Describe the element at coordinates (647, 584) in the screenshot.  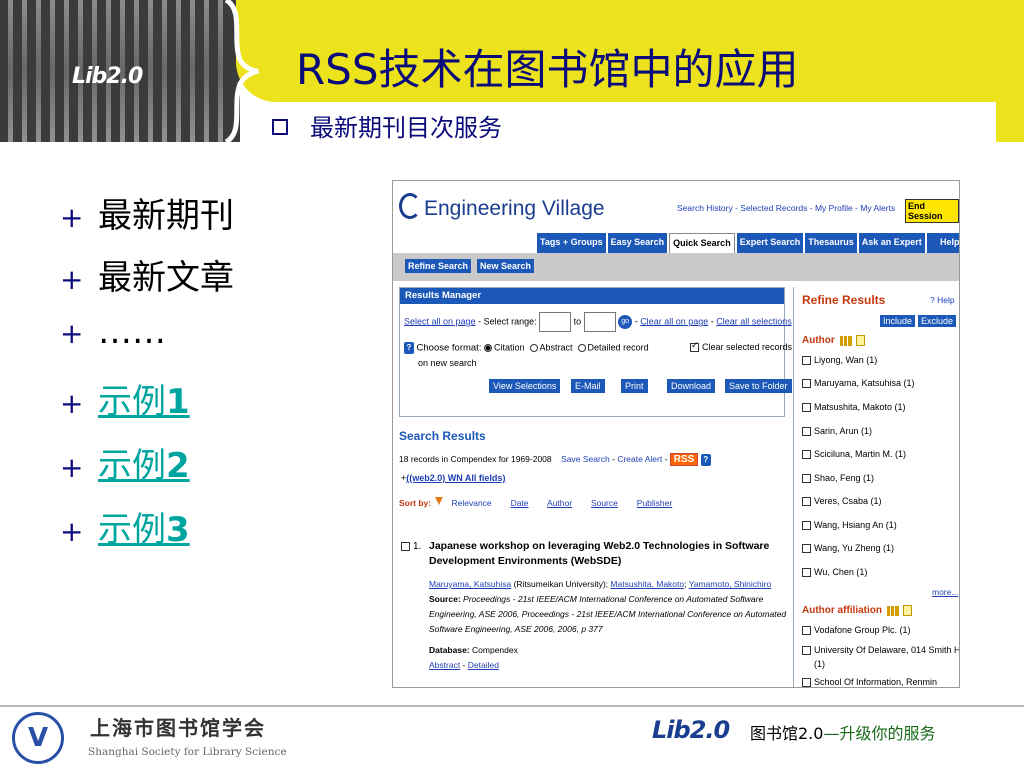
I see `author-link: Matsushita, Makoto` at that location.